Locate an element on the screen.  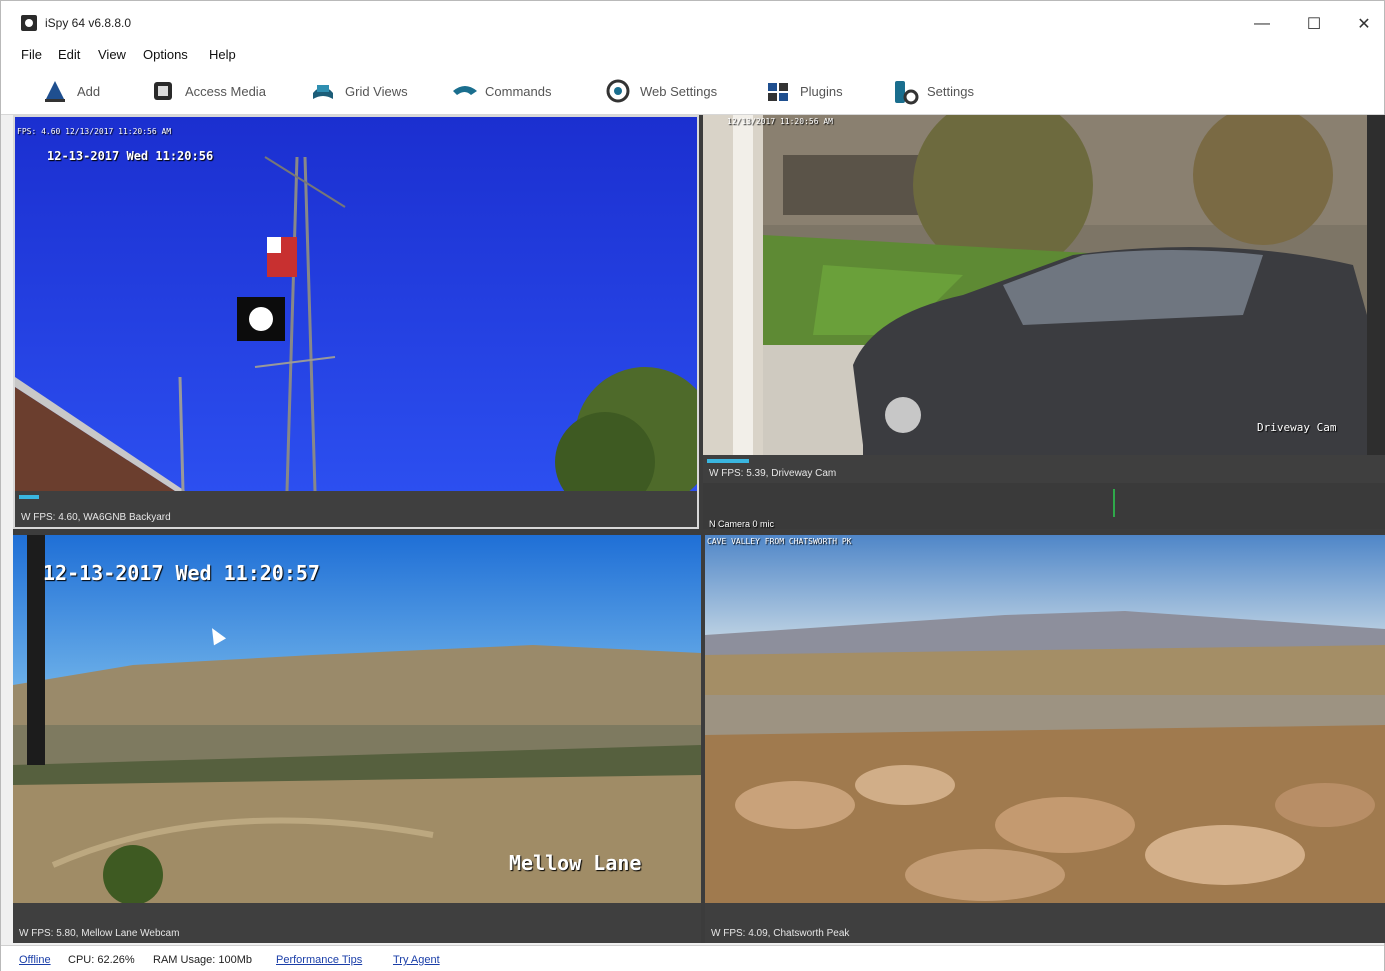
grid-views-button: Grid Views is located at coordinates (359, 91).